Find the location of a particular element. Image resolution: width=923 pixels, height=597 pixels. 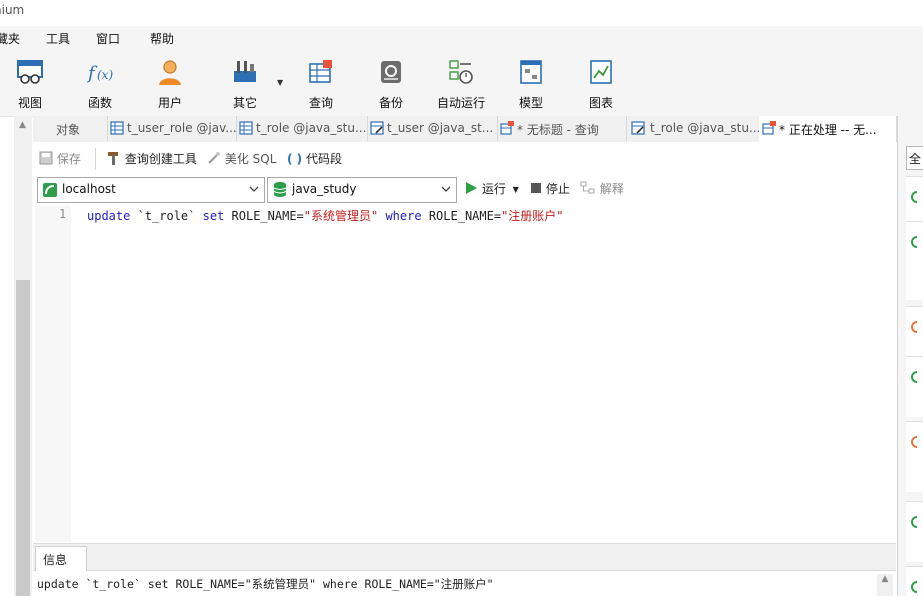

chart-icon is located at coordinates (601, 72).